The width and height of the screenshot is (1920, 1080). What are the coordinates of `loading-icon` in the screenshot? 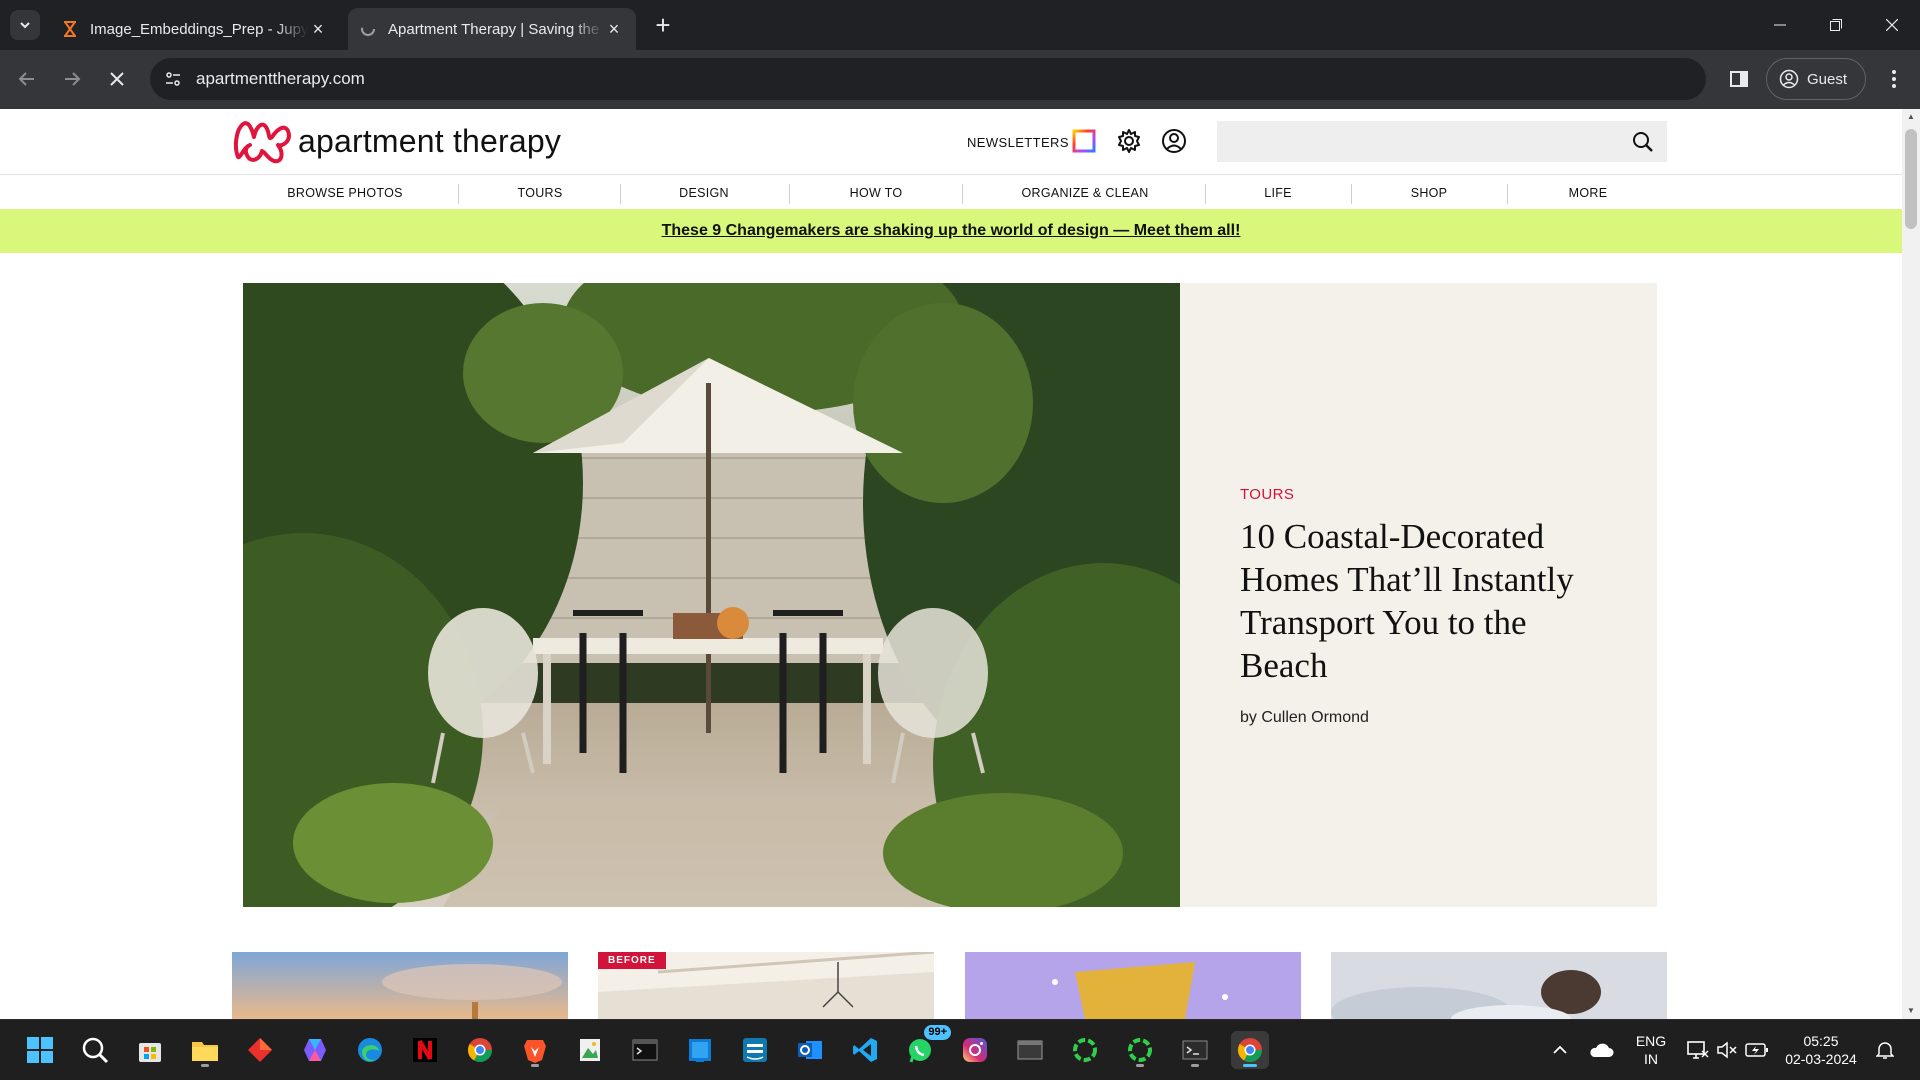 It's located at (368, 29).